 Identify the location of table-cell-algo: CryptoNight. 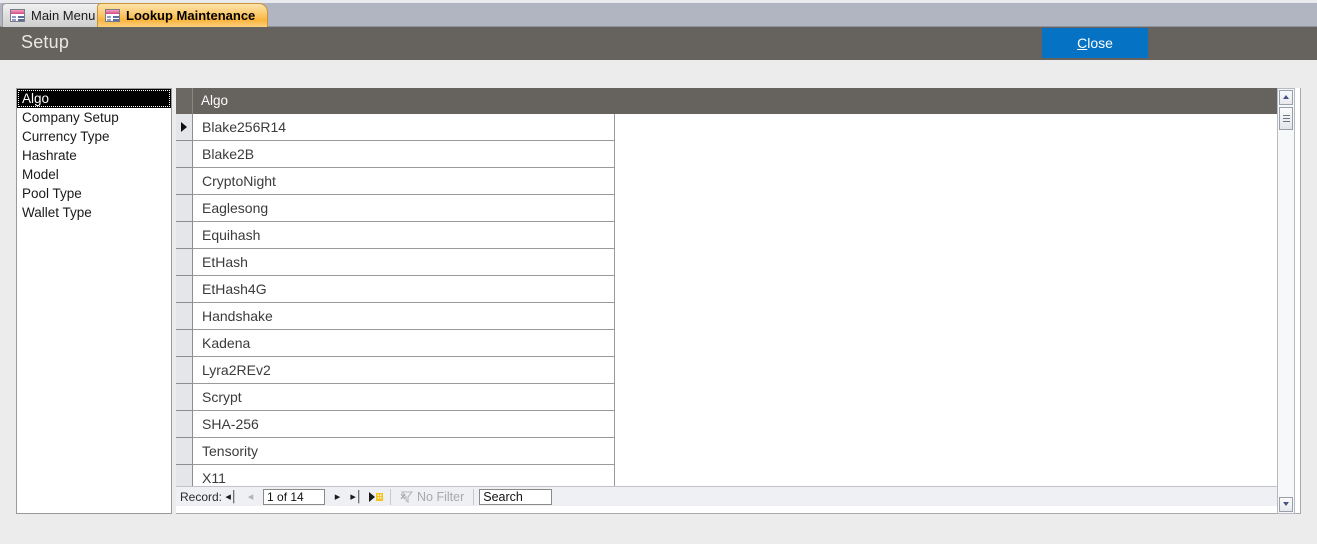
(404, 181).